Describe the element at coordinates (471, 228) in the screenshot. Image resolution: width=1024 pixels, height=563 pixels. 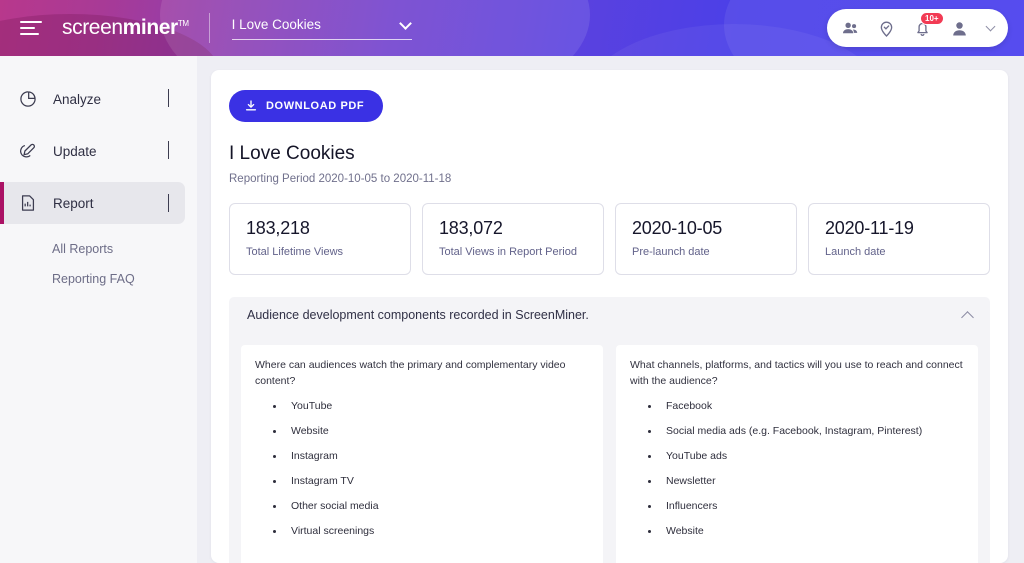
I see `stat-value: 183,072` at that location.